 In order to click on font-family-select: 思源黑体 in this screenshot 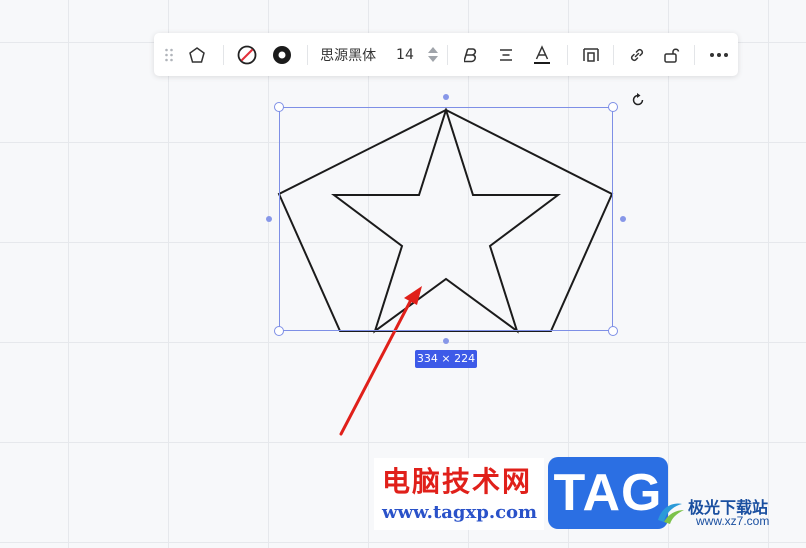, I will do `click(348, 54)`.